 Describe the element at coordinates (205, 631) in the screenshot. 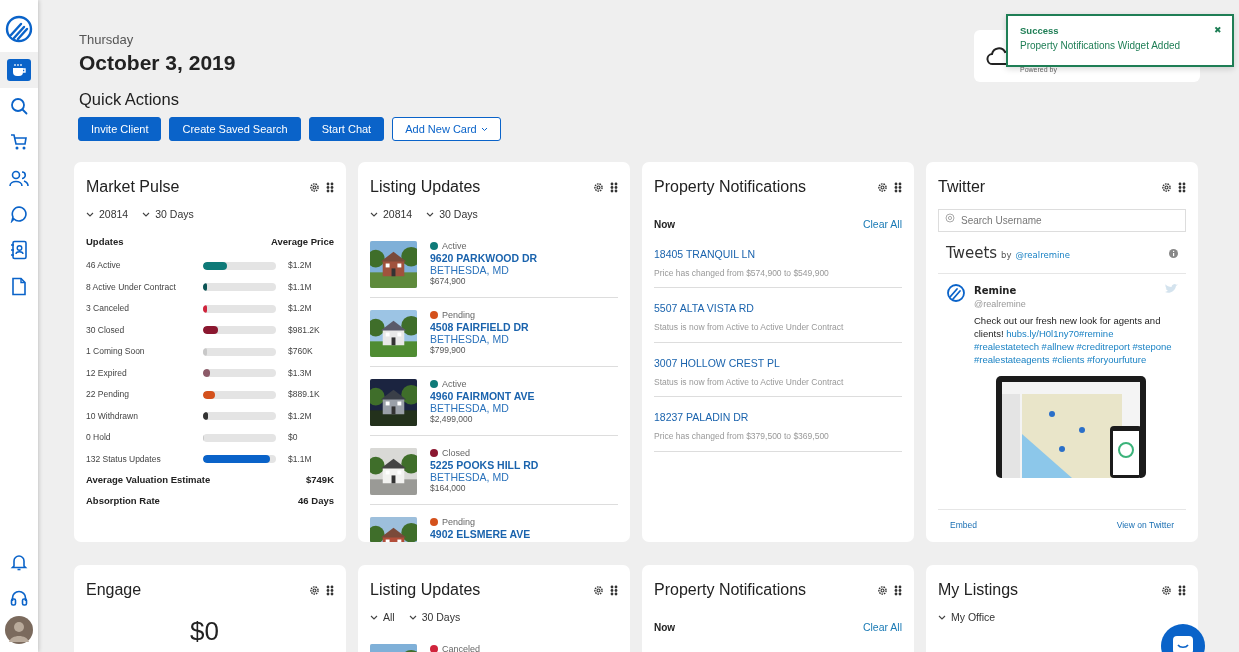

I see `engage-value: $0` at that location.